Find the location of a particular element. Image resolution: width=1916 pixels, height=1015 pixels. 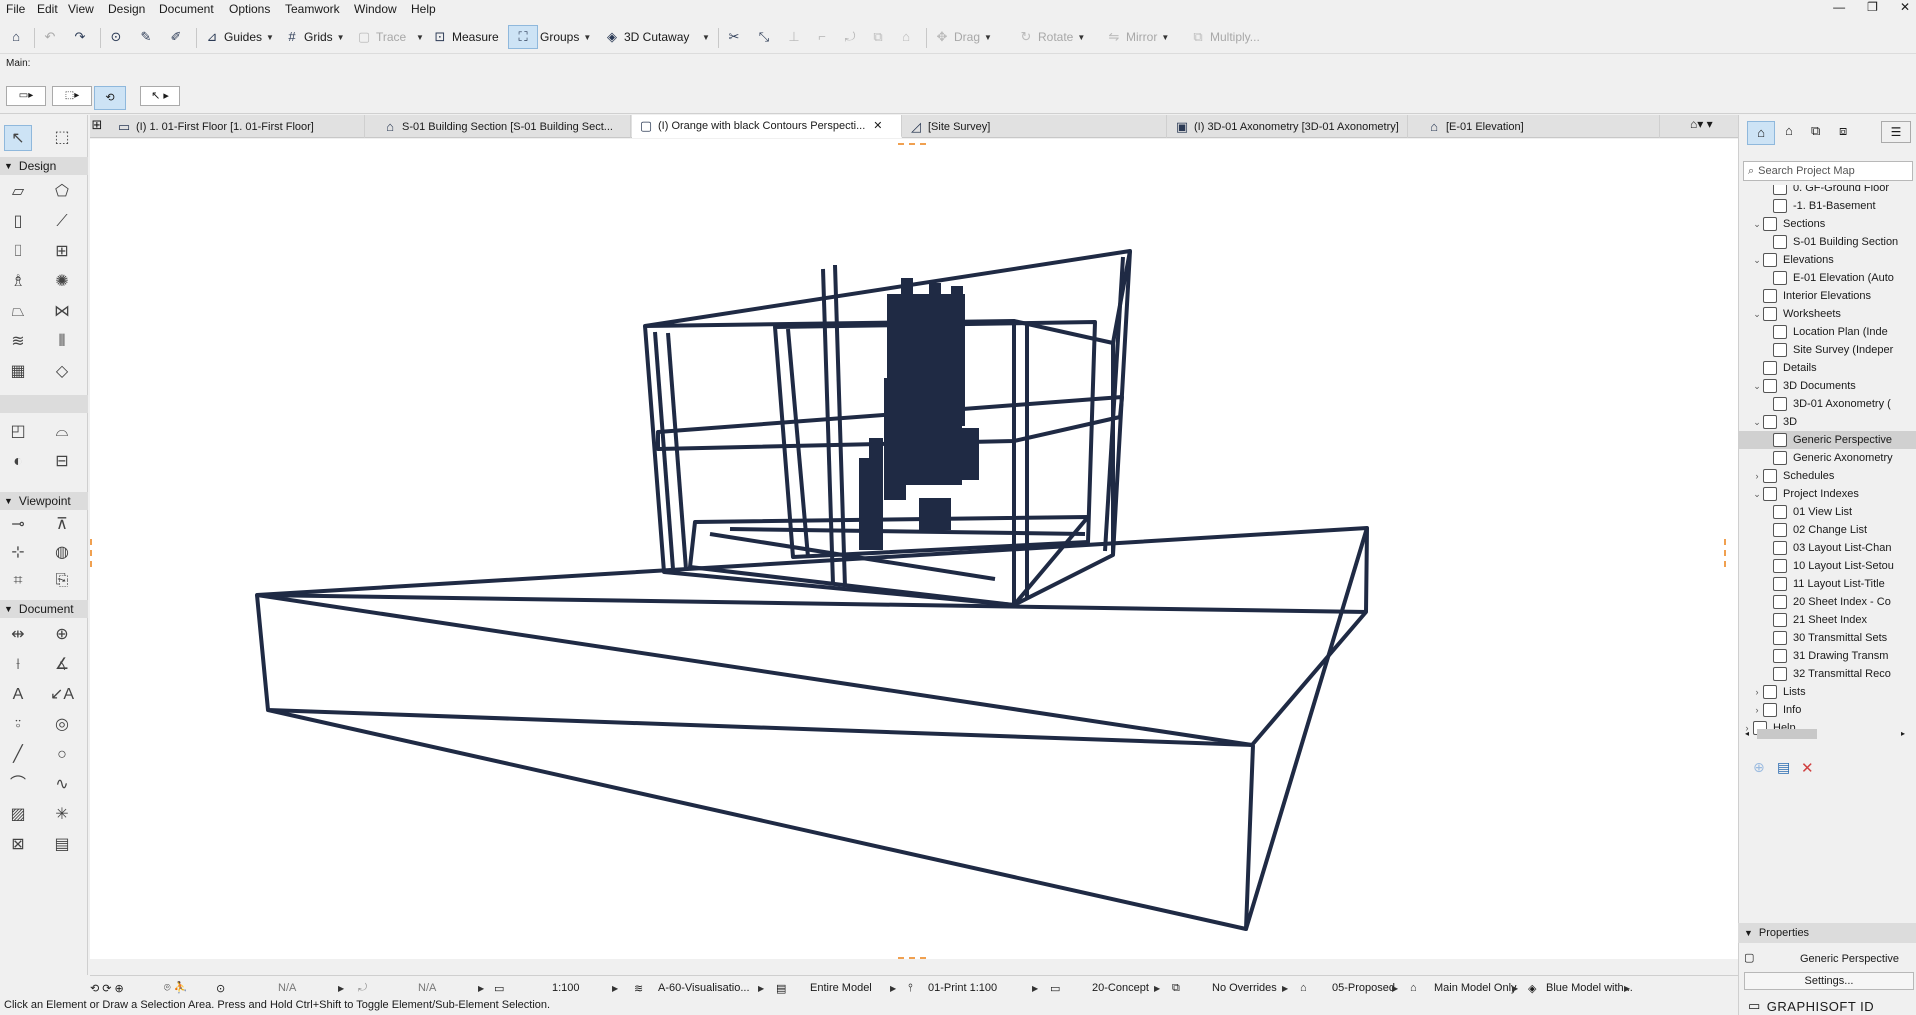

project-map-item: 02 Change List is located at coordinates (1827, 530).